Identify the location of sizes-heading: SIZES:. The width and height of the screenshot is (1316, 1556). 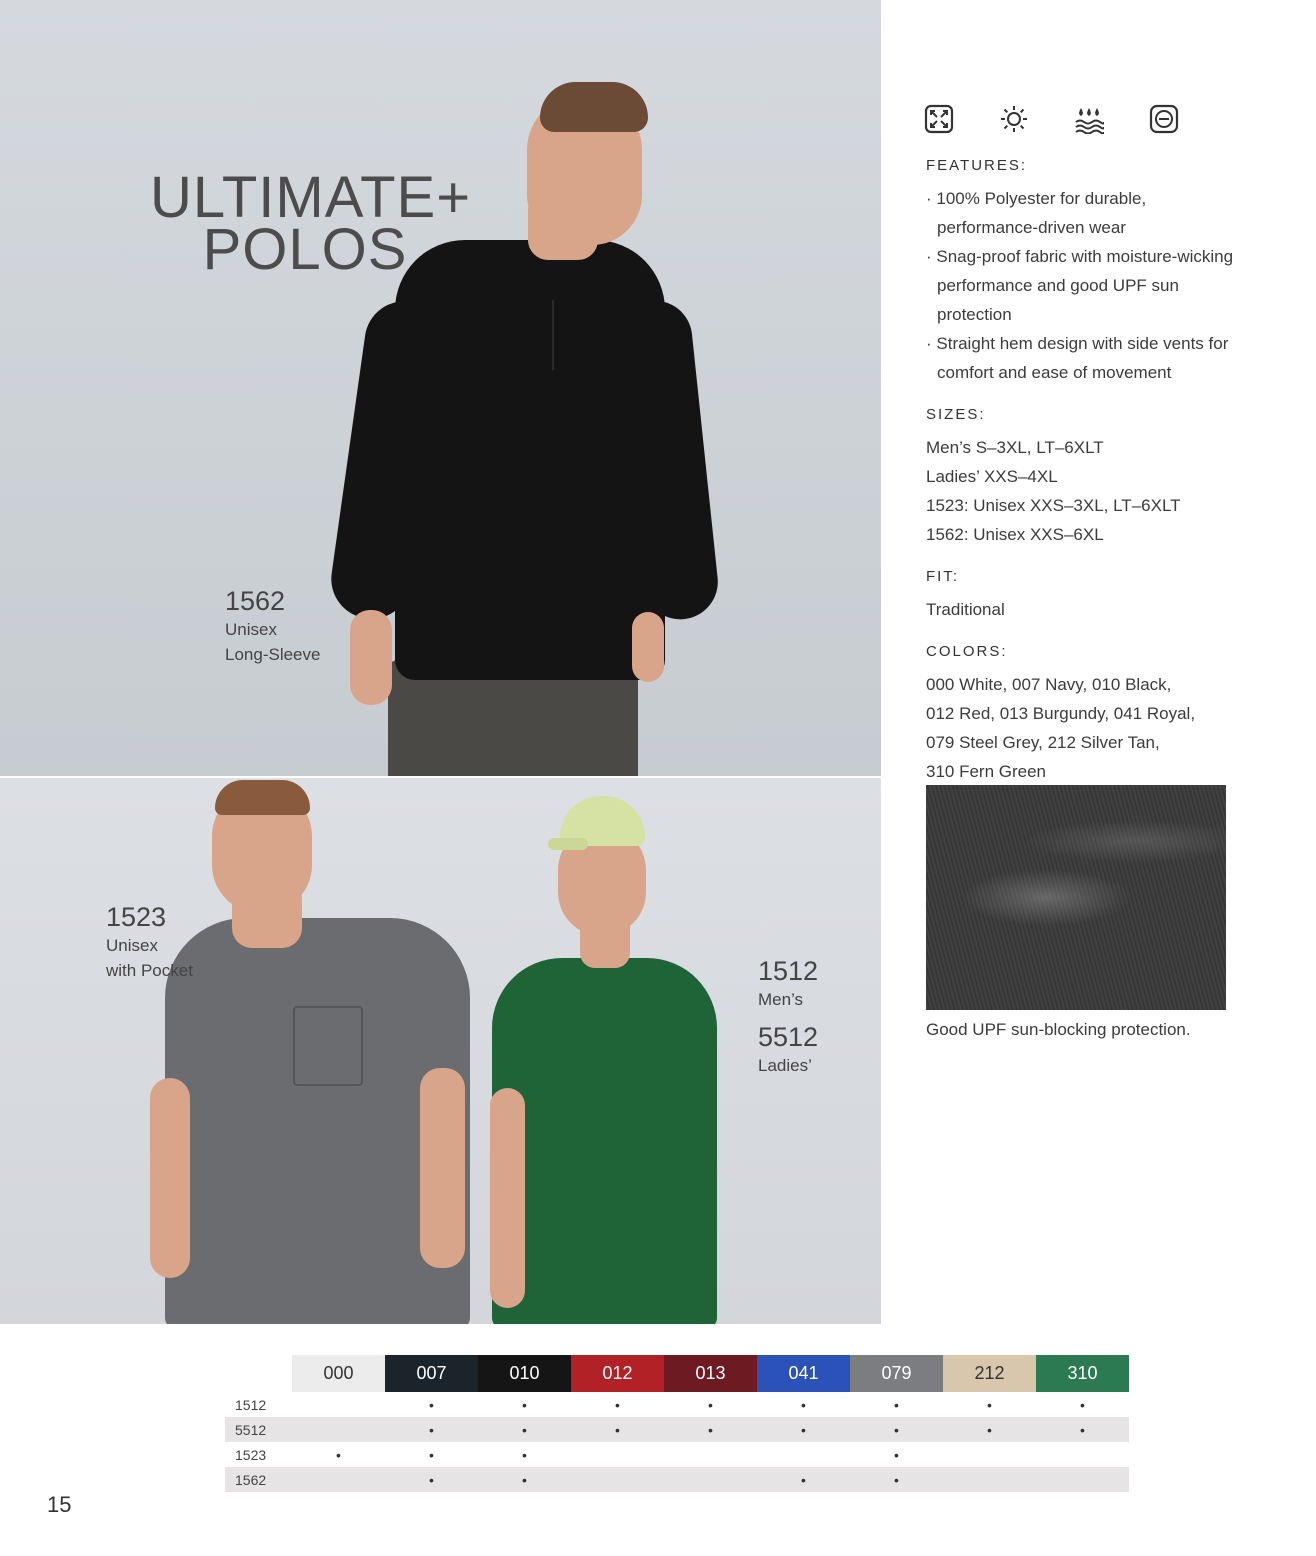
(956, 414).